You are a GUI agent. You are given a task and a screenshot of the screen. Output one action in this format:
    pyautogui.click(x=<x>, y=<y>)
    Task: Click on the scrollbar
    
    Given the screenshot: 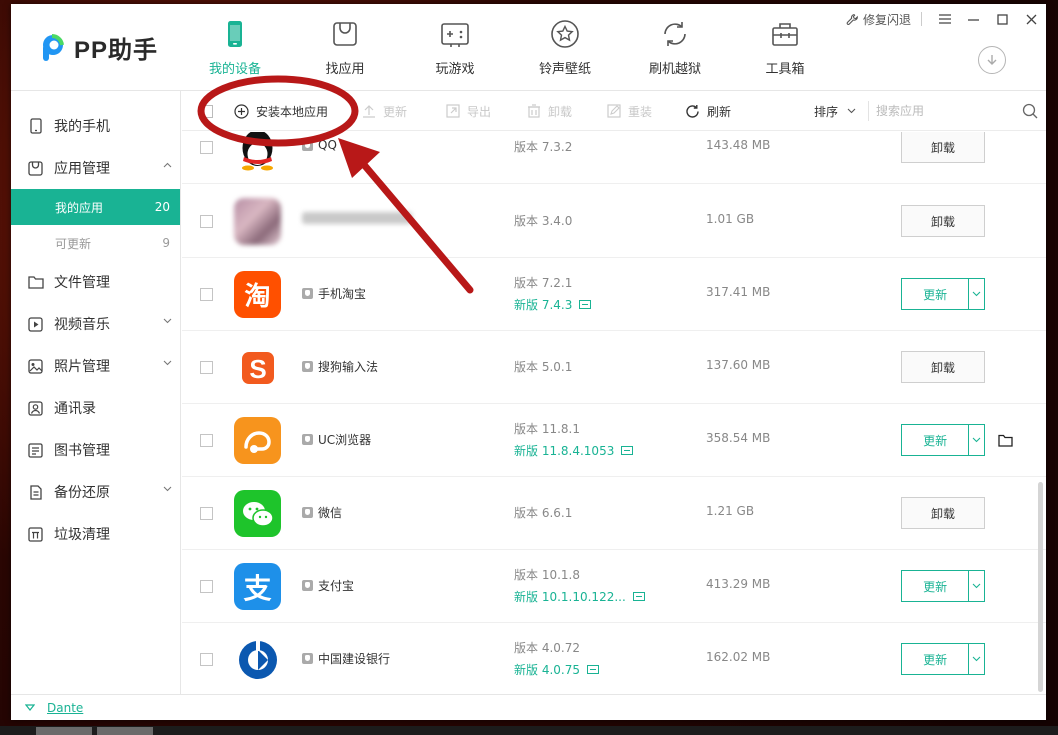 What is the action you would take?
    pyautogui.click(x=1040, y=587)
    